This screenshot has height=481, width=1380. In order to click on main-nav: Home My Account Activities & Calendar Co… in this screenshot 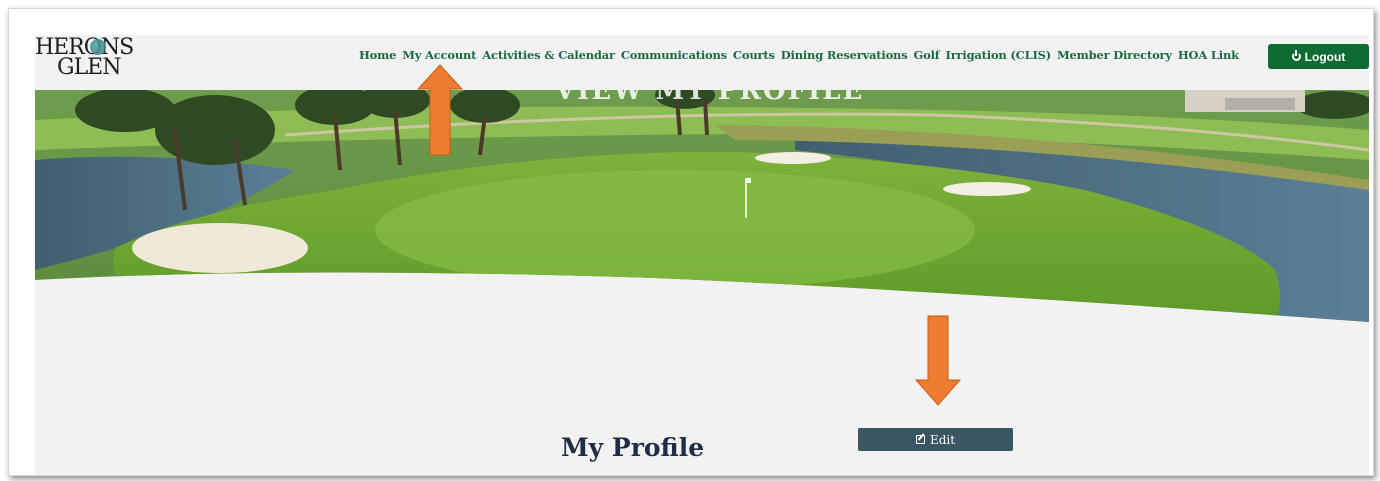, I will do `click(799, 55)`.